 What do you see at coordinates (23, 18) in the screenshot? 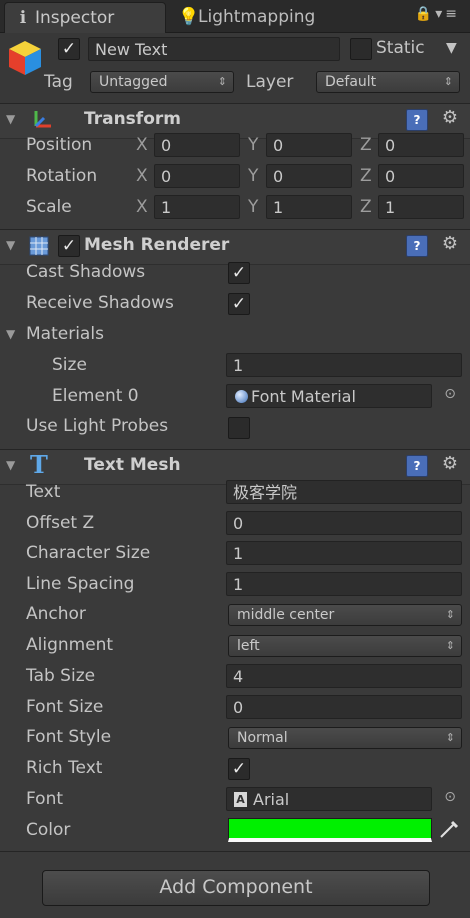
I see `info-icon: ℹ` at bounding box center [23, 18].